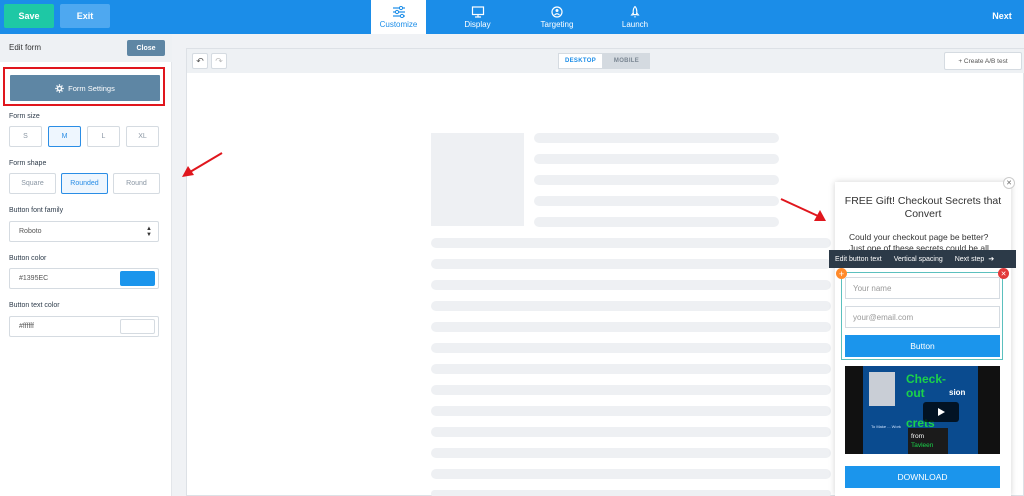 The height and width of the screenshot is (496, 1024). I want to click on button-color-swatch, so click(137, 278).